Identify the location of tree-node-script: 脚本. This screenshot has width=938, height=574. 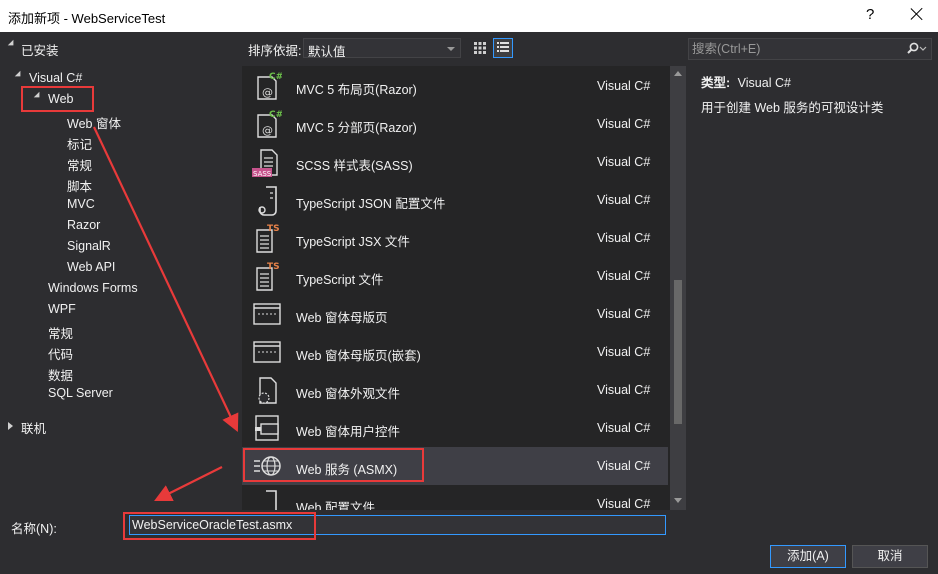
(79, 185).